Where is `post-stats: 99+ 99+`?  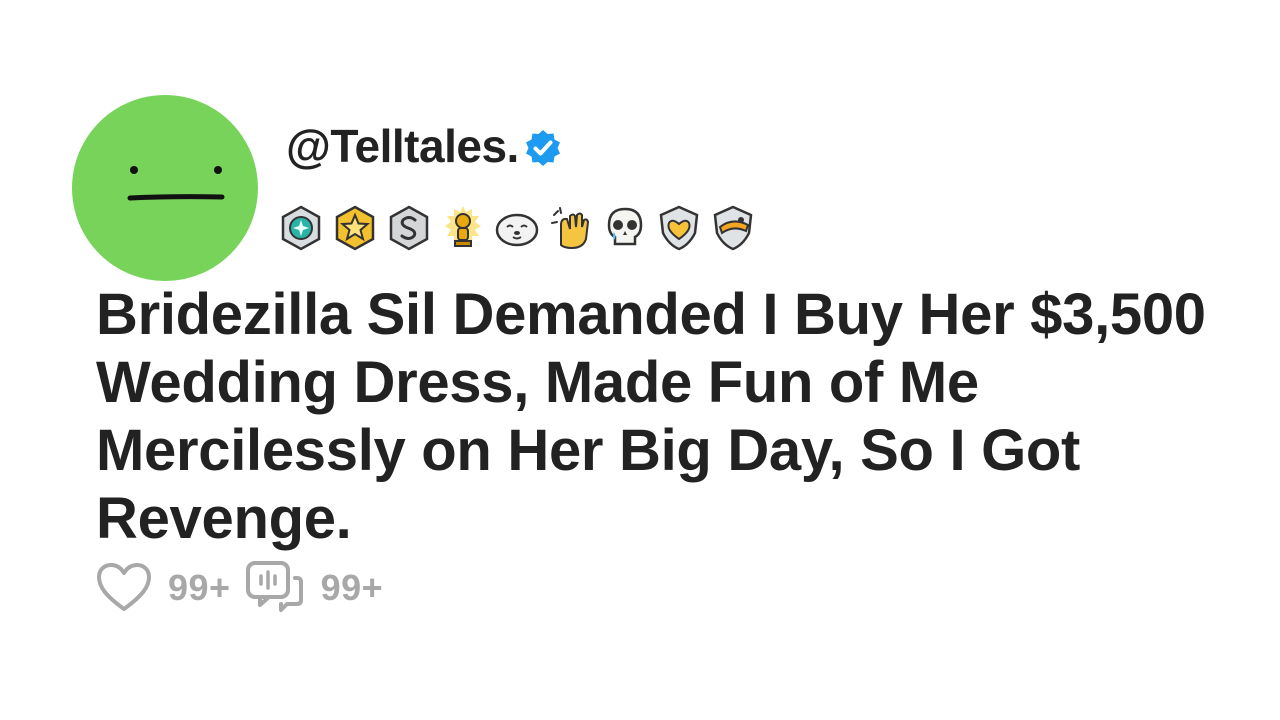 post-stats: 99+ 99+ is located at coordinates (246, 588).